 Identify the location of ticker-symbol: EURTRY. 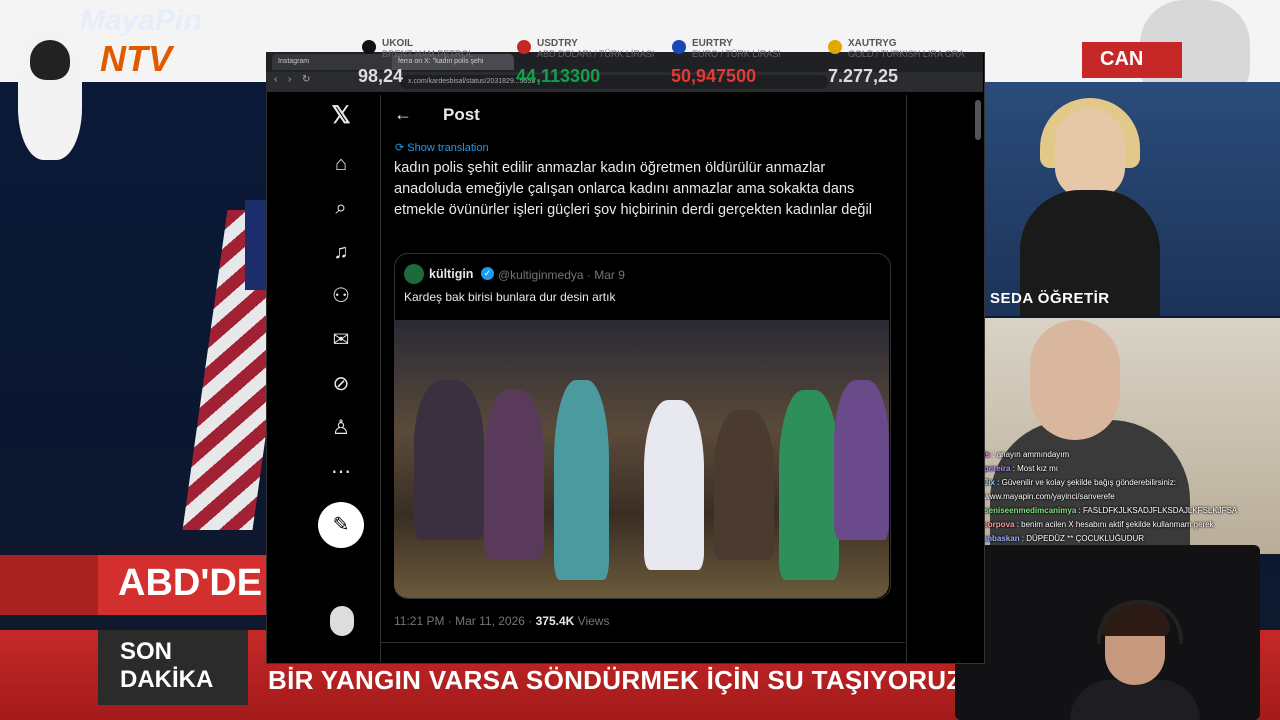
(712, 43).